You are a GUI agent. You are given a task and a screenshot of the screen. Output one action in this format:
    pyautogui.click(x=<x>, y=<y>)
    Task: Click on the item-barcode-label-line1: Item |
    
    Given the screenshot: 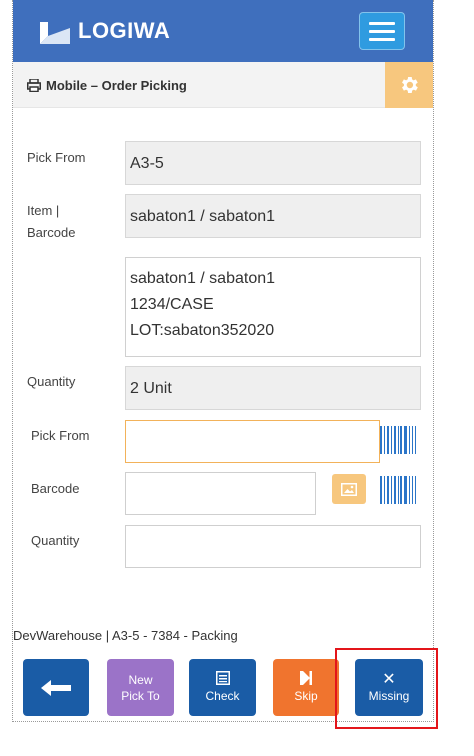 What is the action you would take?
    pyautogui.click(x=43, y=210)
    